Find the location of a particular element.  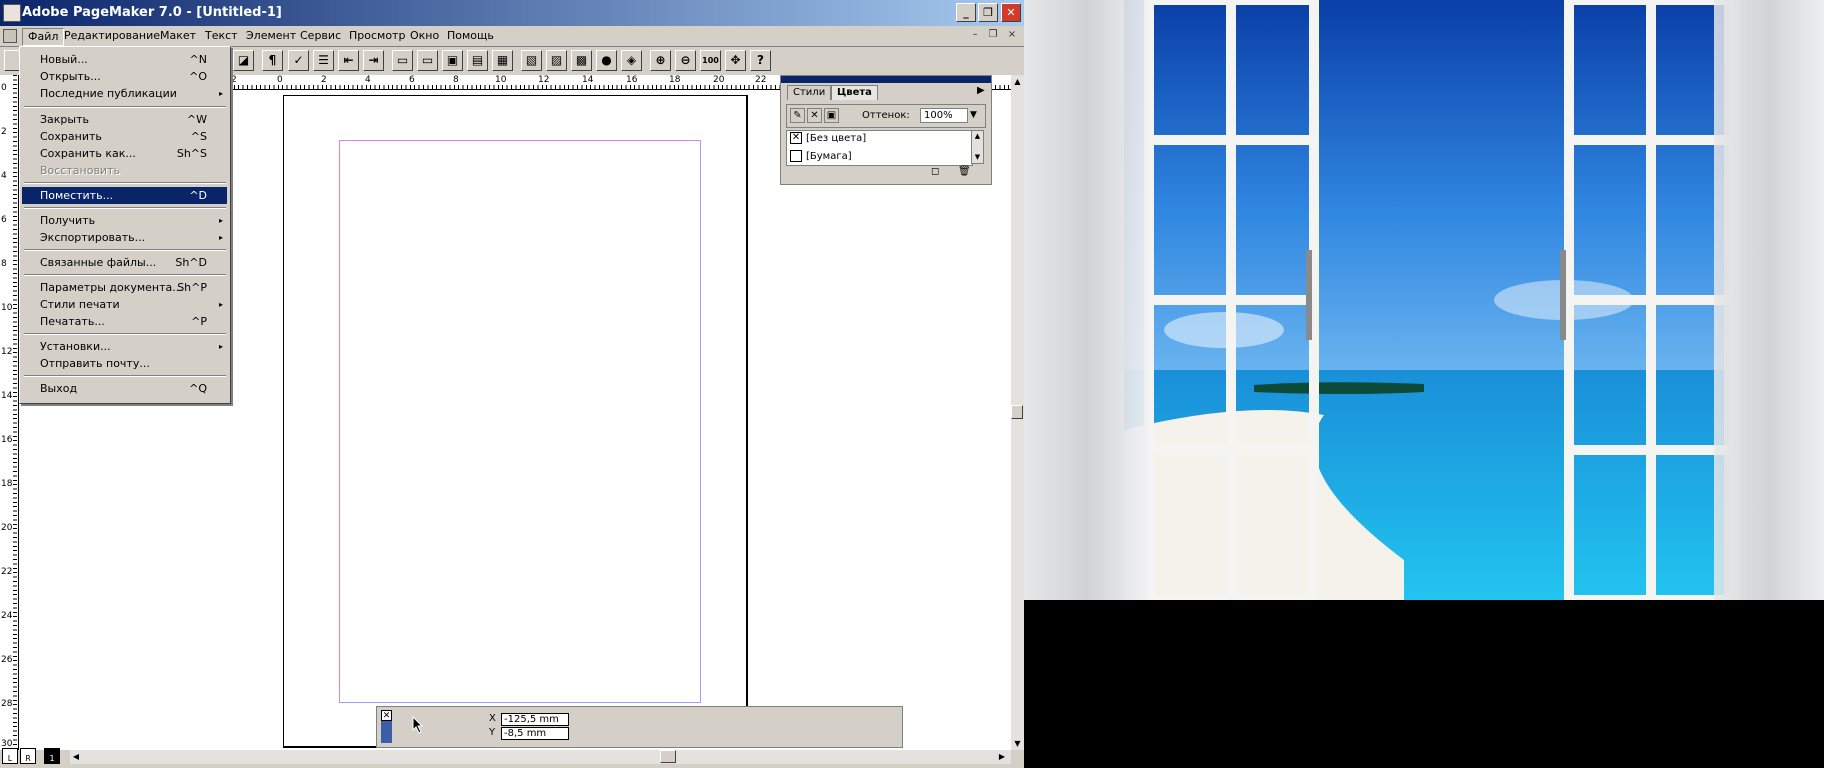

tint-label: Оттенок: is located at coordinates (886, 115).